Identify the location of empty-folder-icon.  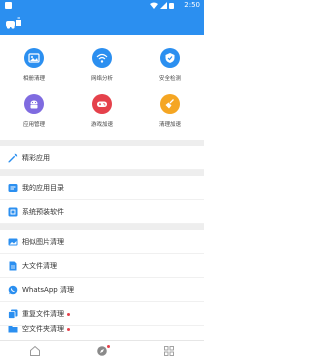
(13, 329).